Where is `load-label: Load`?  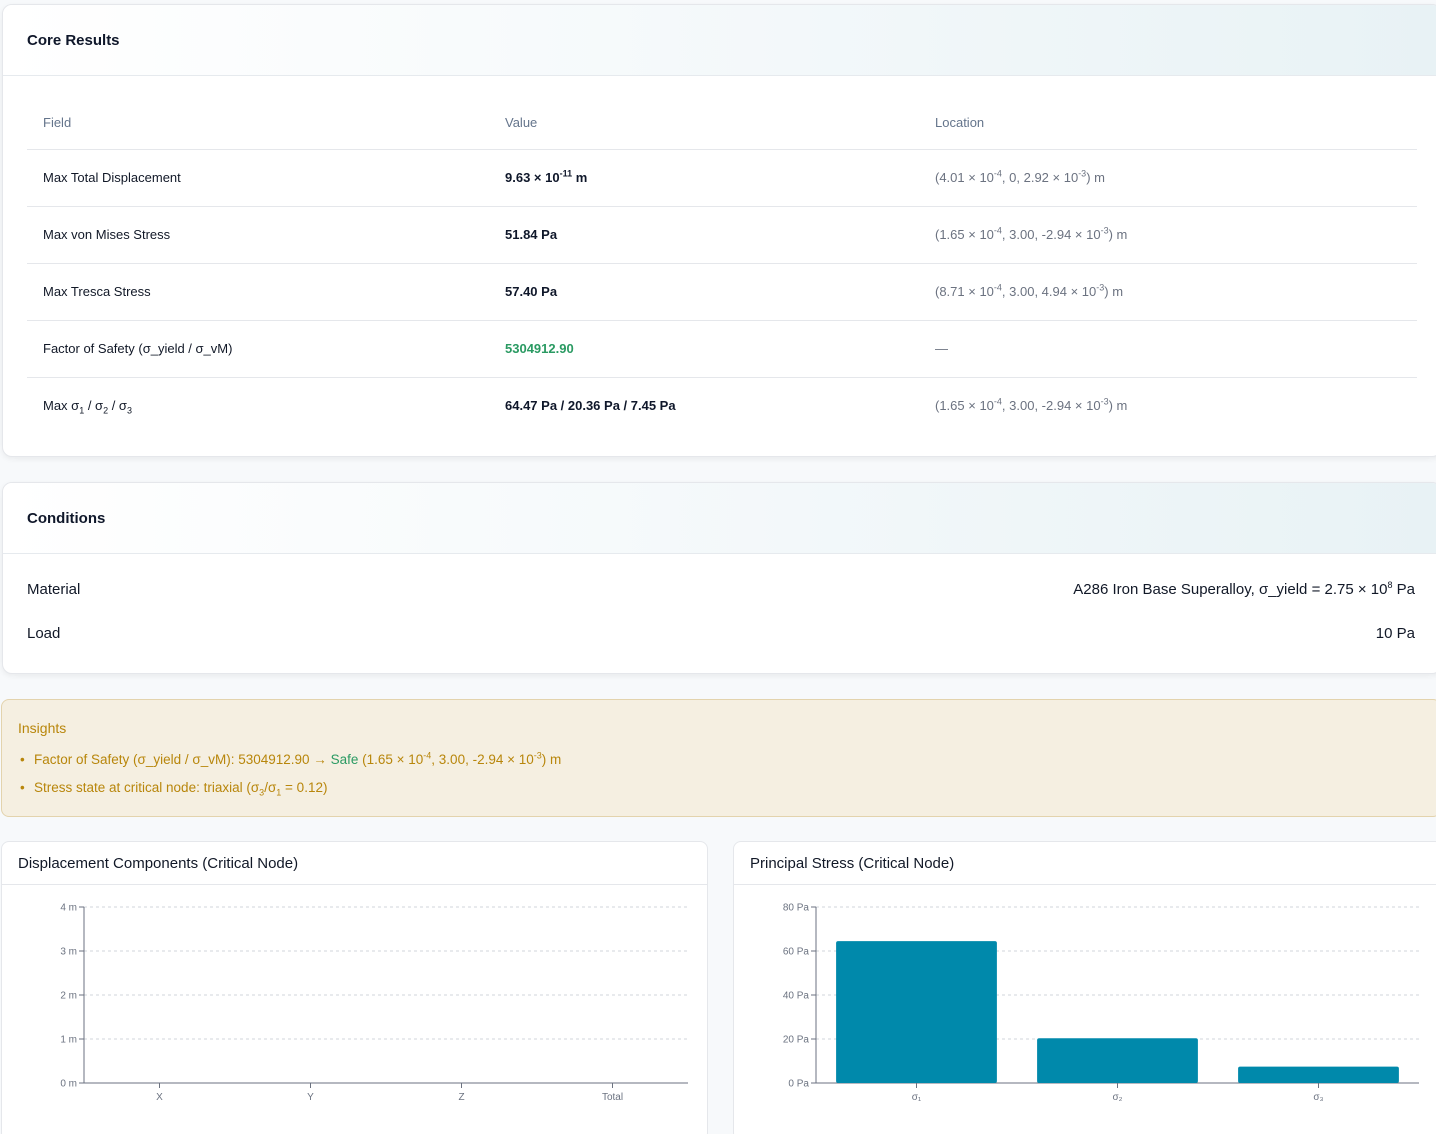 load-label: Load is located at coordinates (44, 633).